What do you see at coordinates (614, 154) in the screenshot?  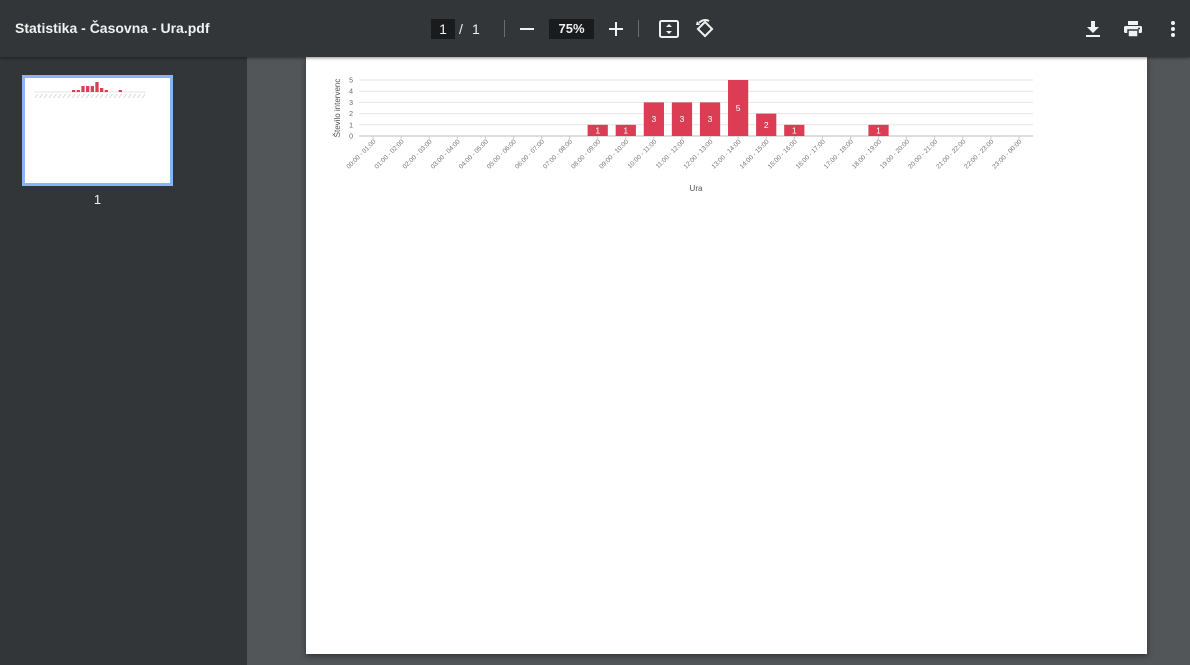 I see `x-tick-label: 09:00 - 10:00` at bounding box center [614, 154].